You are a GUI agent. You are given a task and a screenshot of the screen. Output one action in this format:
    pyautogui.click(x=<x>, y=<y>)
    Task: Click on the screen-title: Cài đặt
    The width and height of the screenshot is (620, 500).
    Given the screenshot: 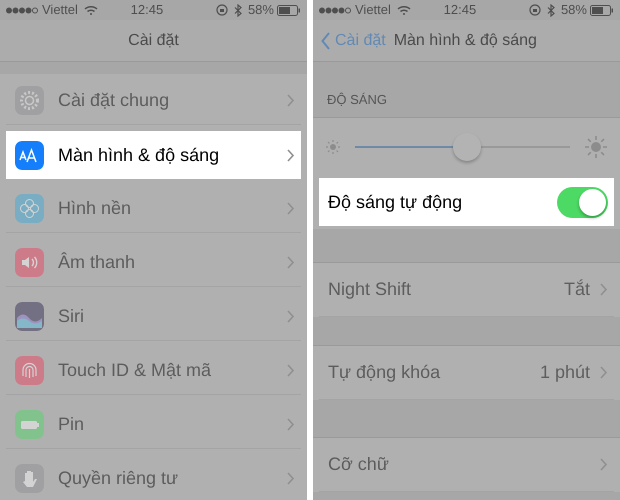 What is the action you would take?
    pyautogui.click(x=153, y=40)
    